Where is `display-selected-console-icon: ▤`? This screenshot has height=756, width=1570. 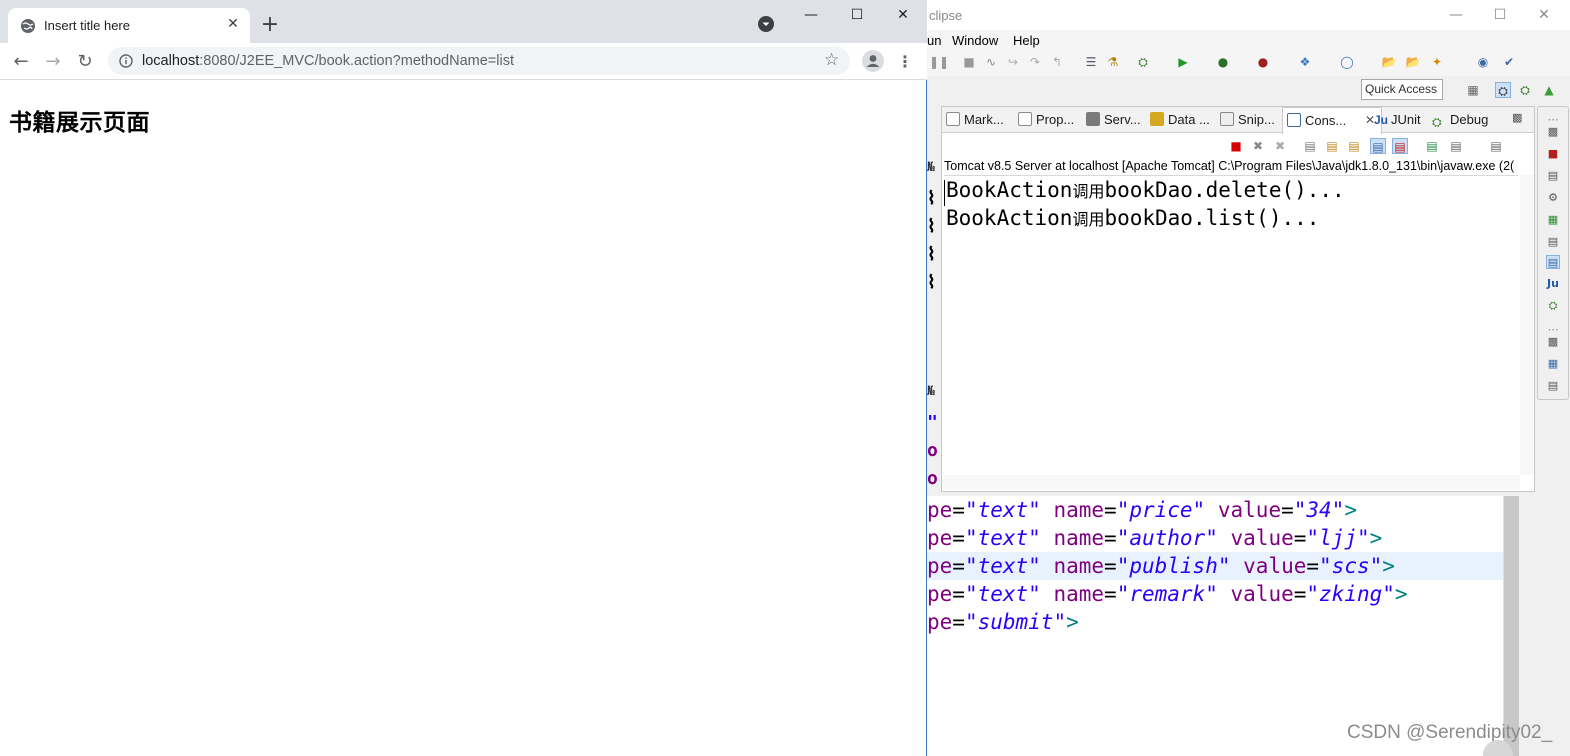
display-selected-console-icon: ▤ is located at coordinates (1456, 146).